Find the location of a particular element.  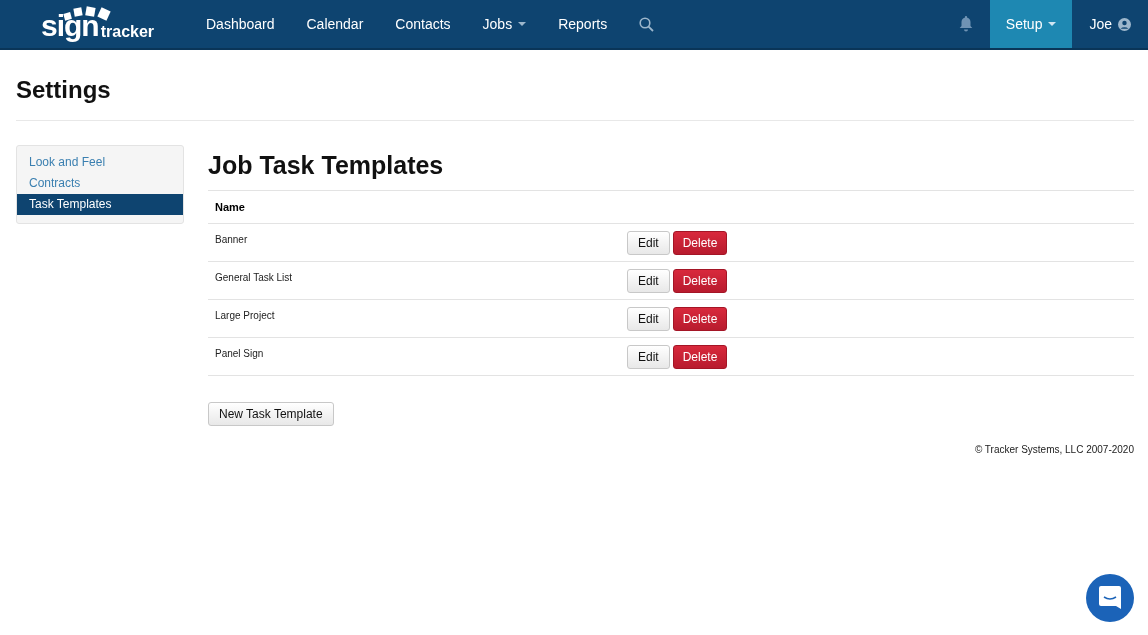

page-title: Settings is located at coordinates (575, 85).